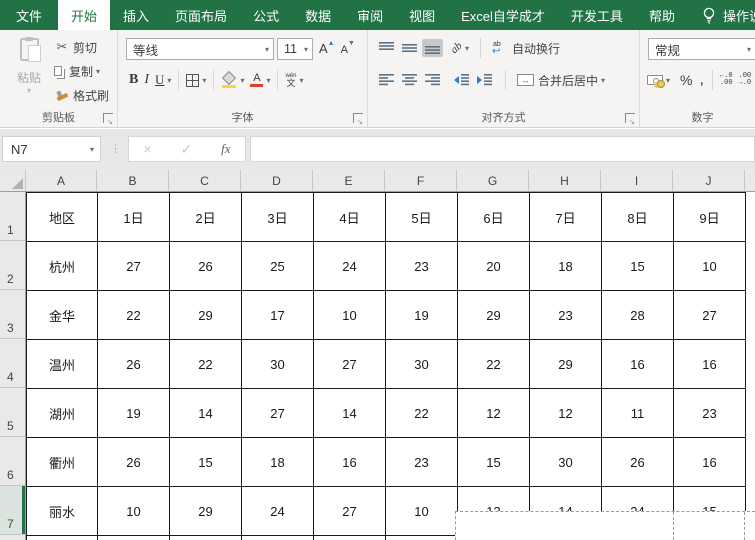 Image resolution: width=755 pixels, height=540 pixels. What do you see at coordinates (484, 80) in the screenshot?
I see `increase-indent-button` at bounding box center [484, 80].